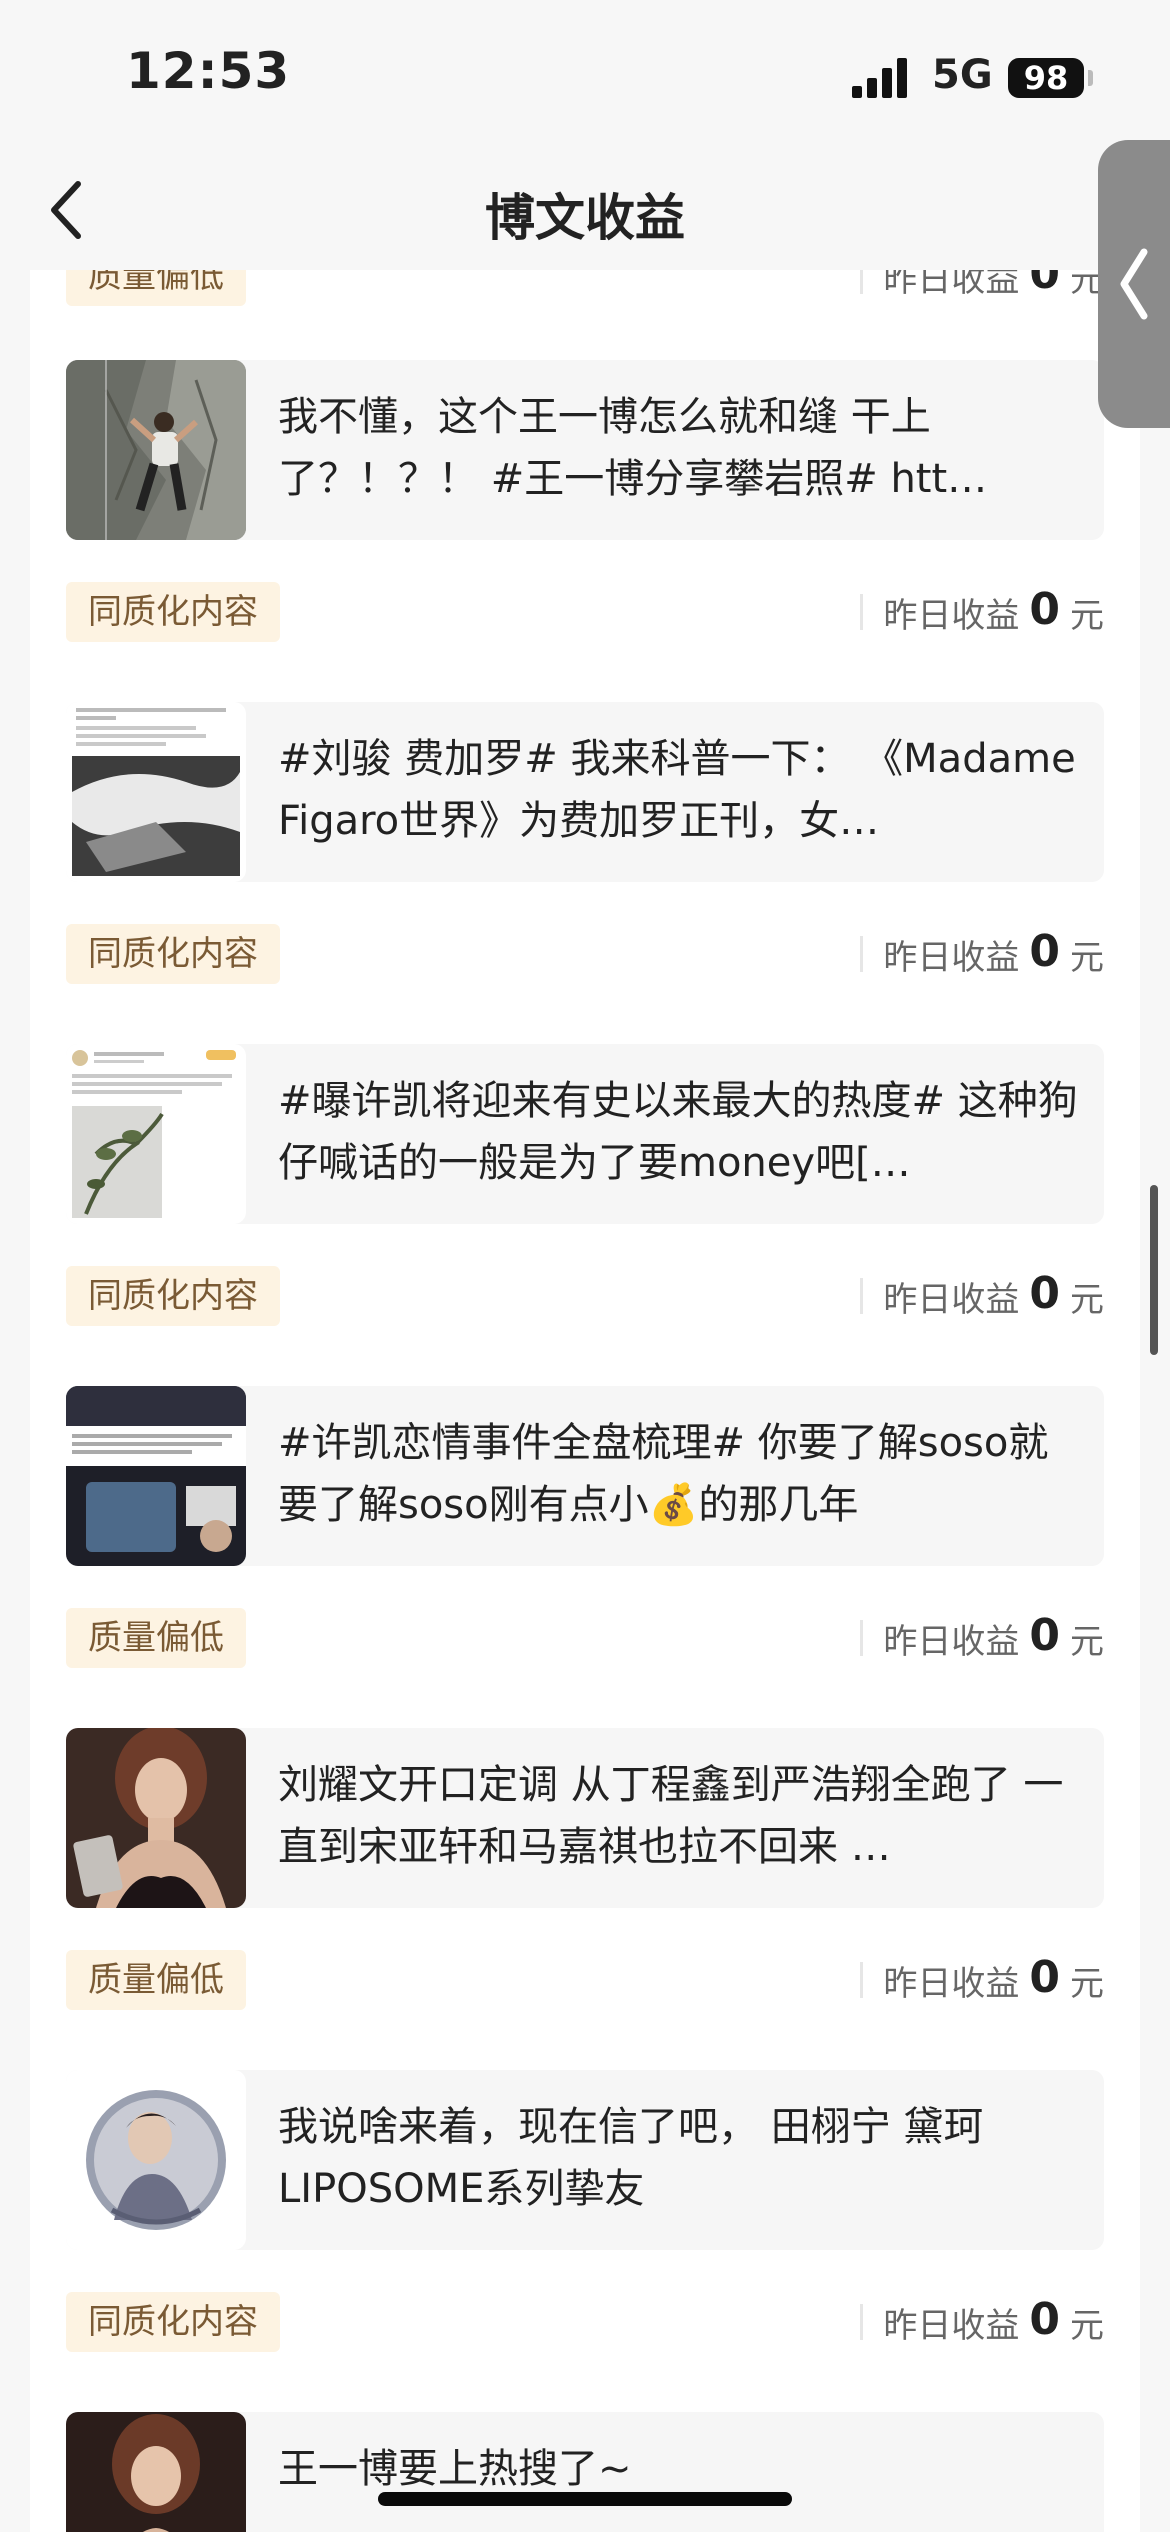  Describe the element at coordinates (962, 75) in the screenshot. I see `network-type: 5G` at that location.